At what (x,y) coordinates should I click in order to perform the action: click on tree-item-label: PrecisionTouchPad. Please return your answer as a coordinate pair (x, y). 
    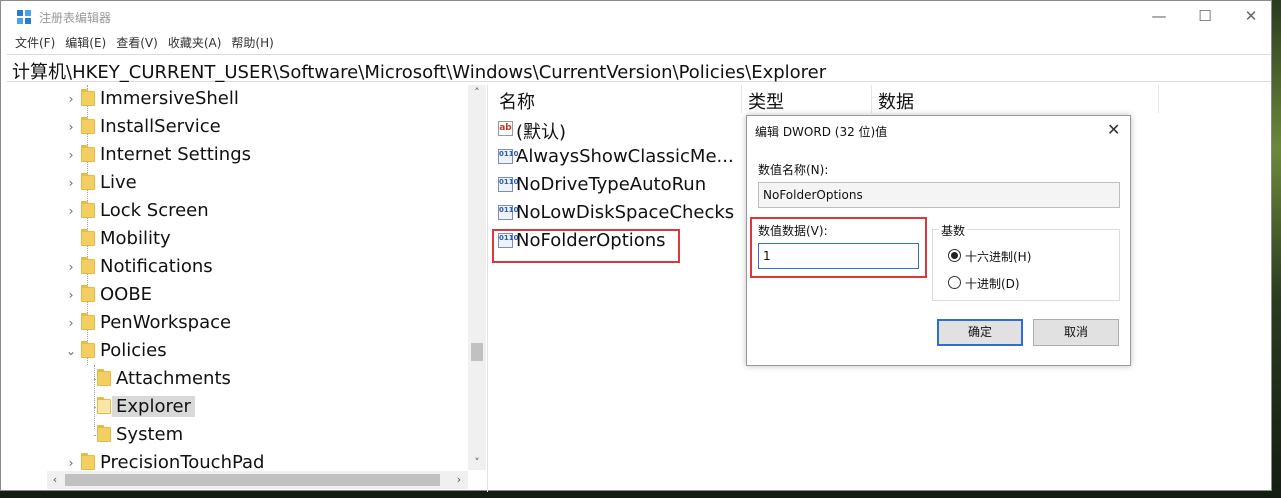
    Looking at the image, I should click on (182, 462).